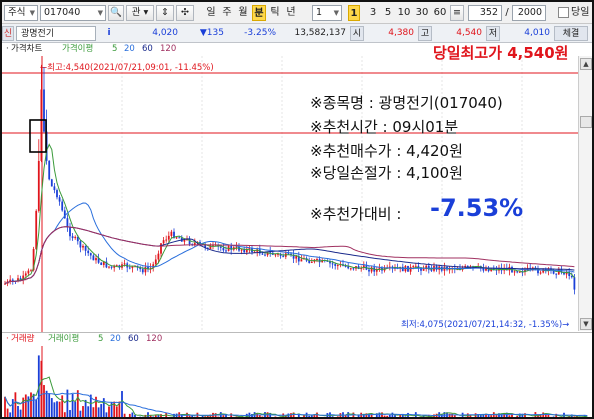 Image resolution: width=594 pixels, height=419 pixels. What do you see at coordinates (571, 33) in the screenshot?
I see `trade-label: 체결` at bounding box center [571, 33].